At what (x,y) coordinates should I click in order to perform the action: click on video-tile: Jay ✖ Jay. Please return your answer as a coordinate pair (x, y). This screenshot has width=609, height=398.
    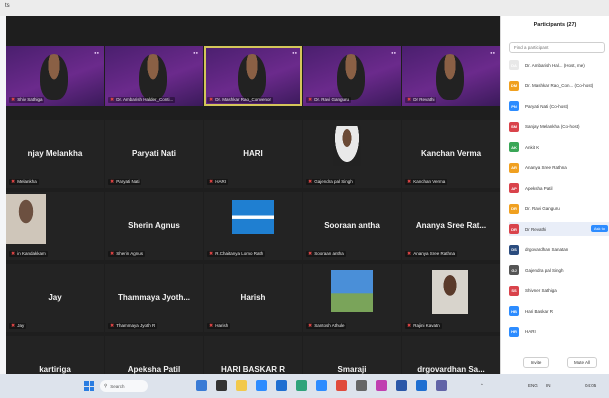
    Looking at the image, I should click on (55, 298).